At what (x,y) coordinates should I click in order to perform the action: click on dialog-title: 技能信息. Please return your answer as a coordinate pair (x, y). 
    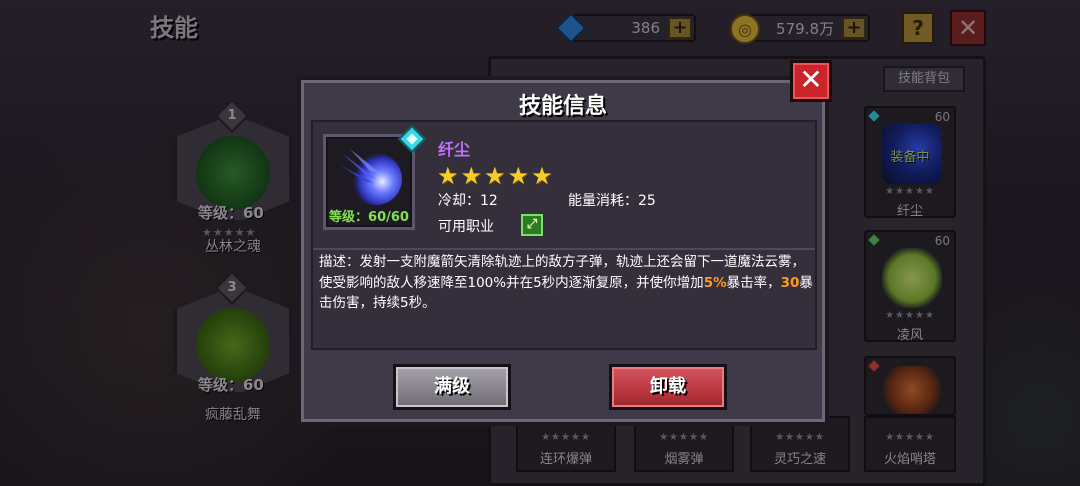
    Looking at the image, I should click on (562, 106).